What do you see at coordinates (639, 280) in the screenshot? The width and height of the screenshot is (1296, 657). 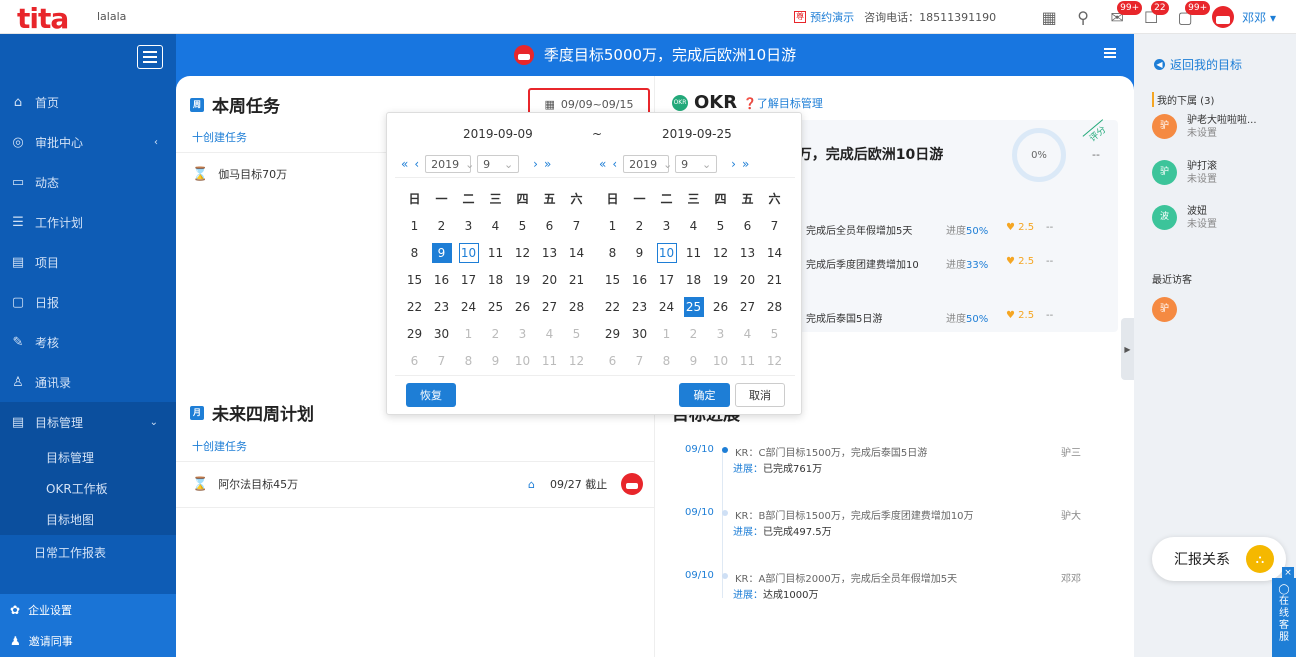 I see `calendar-day: 16` at bounding box center [639, 280].